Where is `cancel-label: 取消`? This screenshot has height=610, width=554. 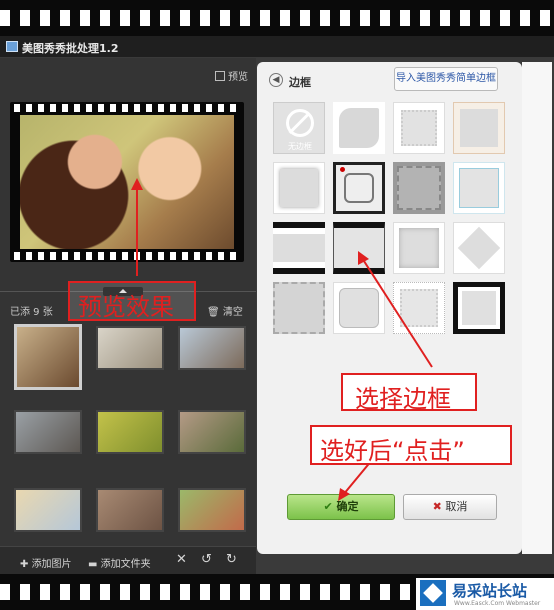 cancel-label: 取消 is located at coordinates (456, 506).